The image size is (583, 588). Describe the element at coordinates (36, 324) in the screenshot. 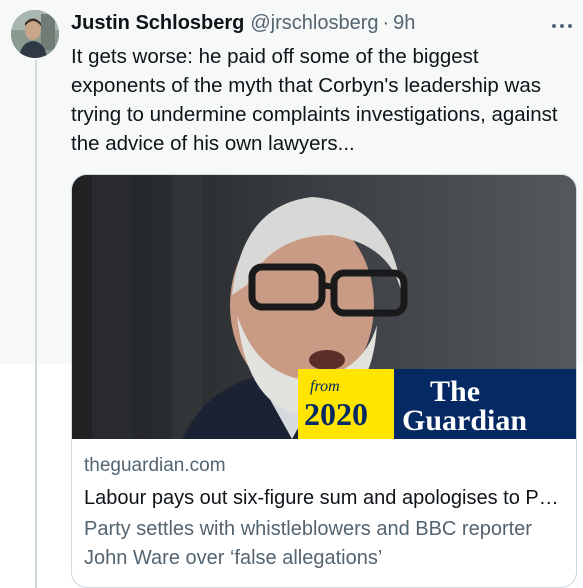

I see `thread-line` at that location.